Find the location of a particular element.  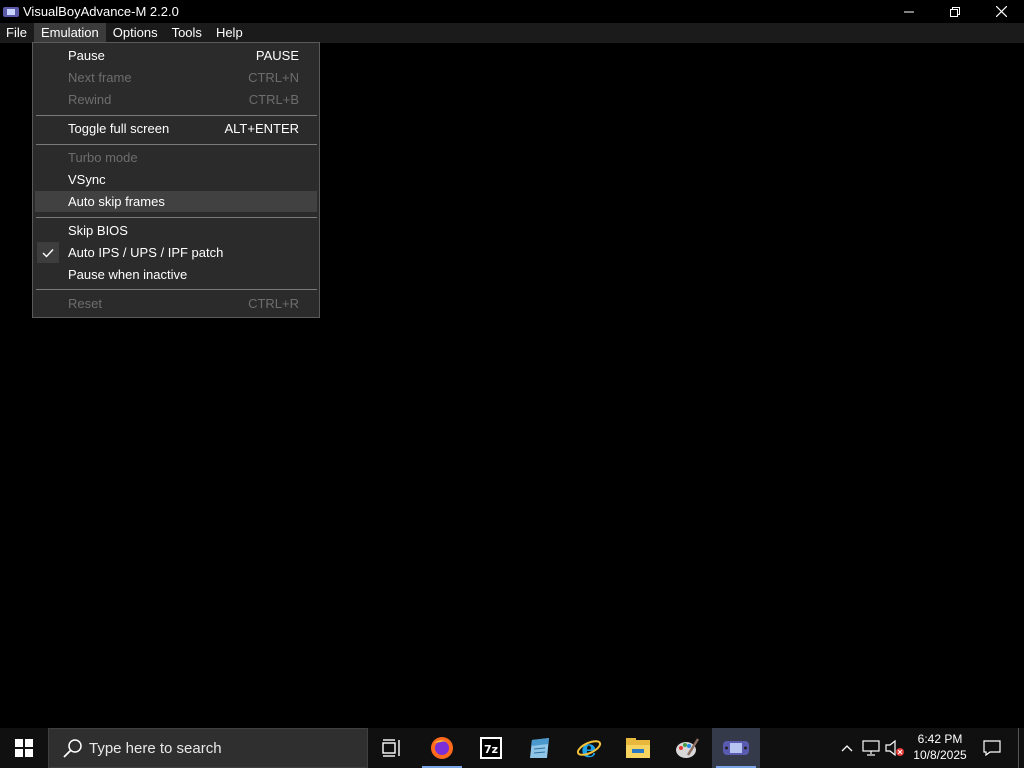

restore-icon is located at coordinates (955, 11).